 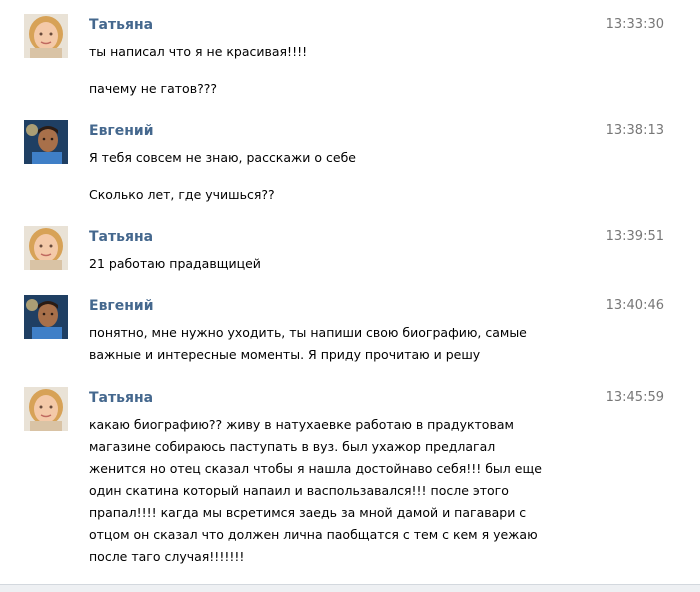 What do you see at coordinates (153, 88) in the screenshot?
I see `message-text-line: пачему не гатов???` at bounding box center [153, 88].